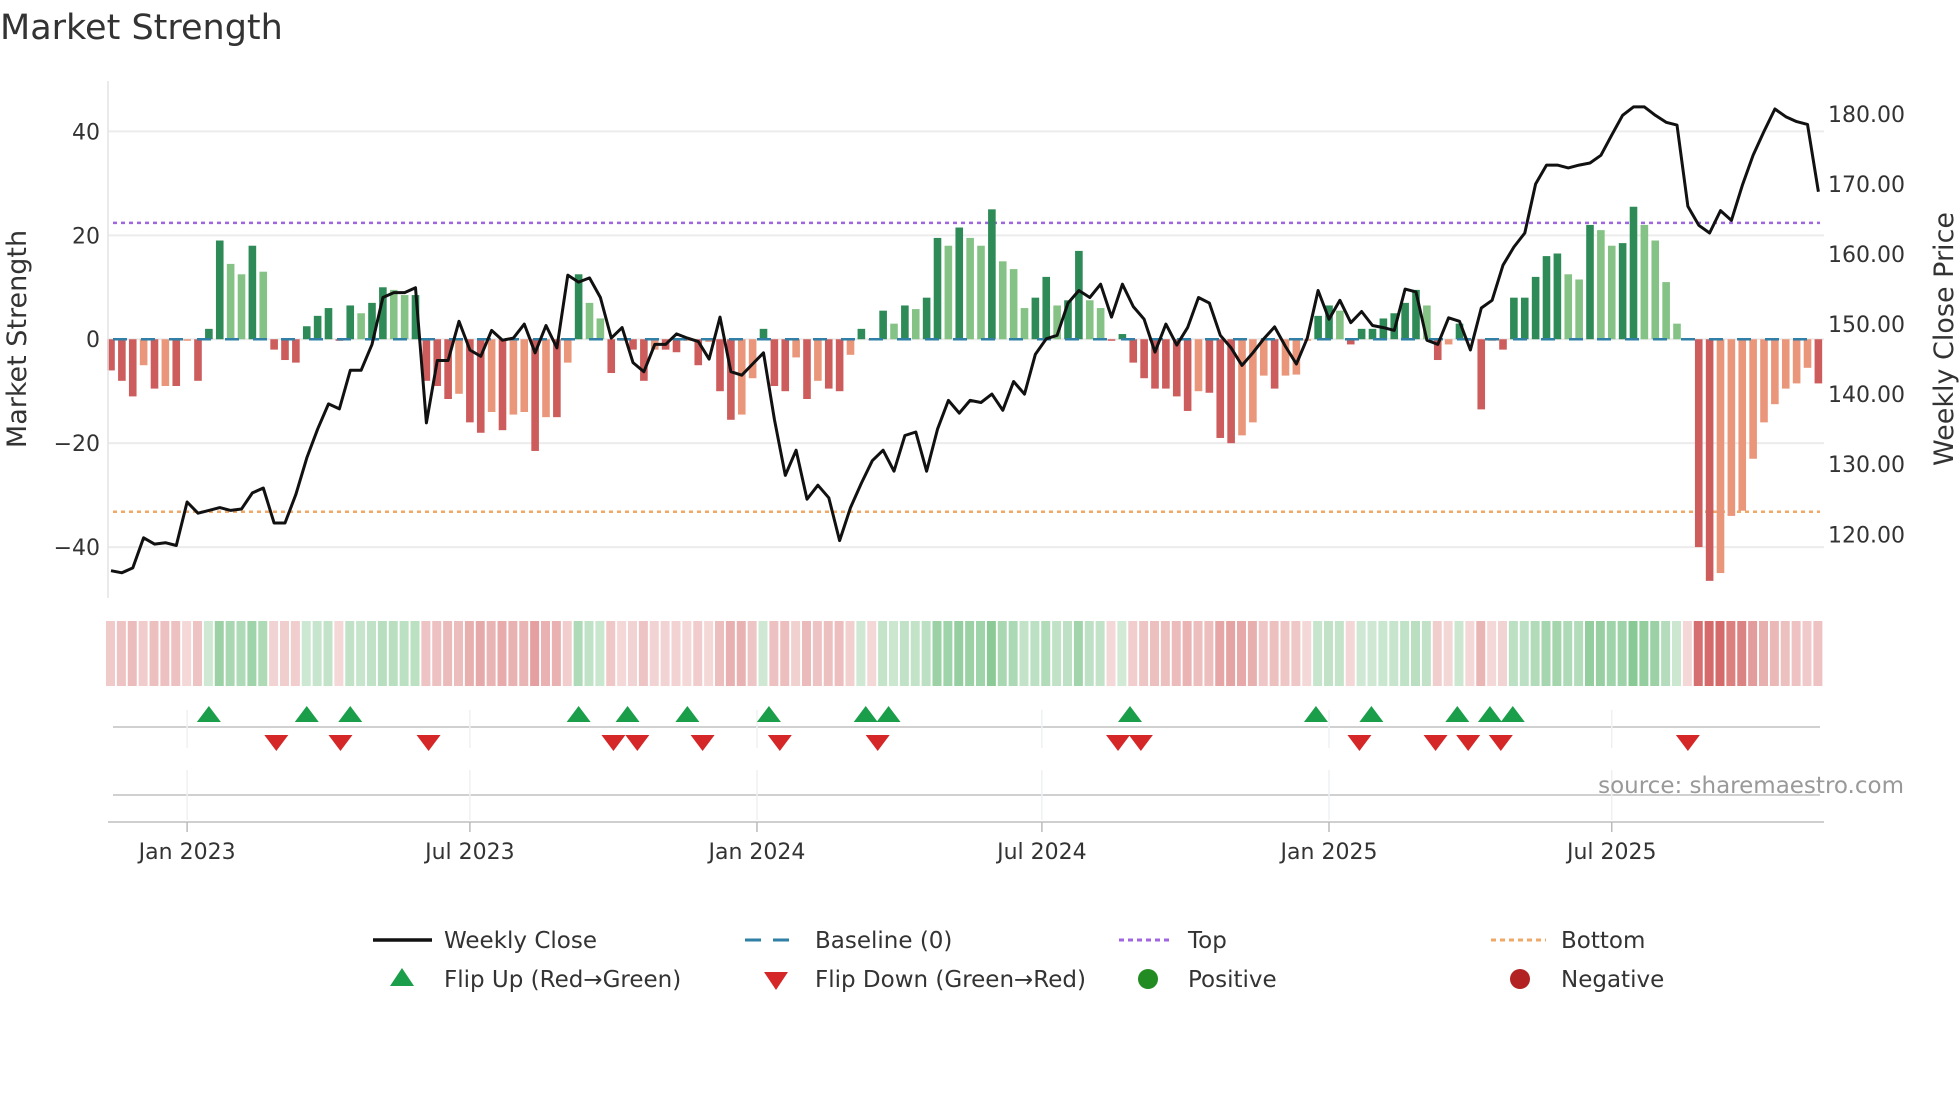 The height and width of the screenshot is (1102, 1960). What do you see at coordinates (1612, 980) in the screenshot?
I see `legend-negative: Negative` at bounding box center [1612, 980].